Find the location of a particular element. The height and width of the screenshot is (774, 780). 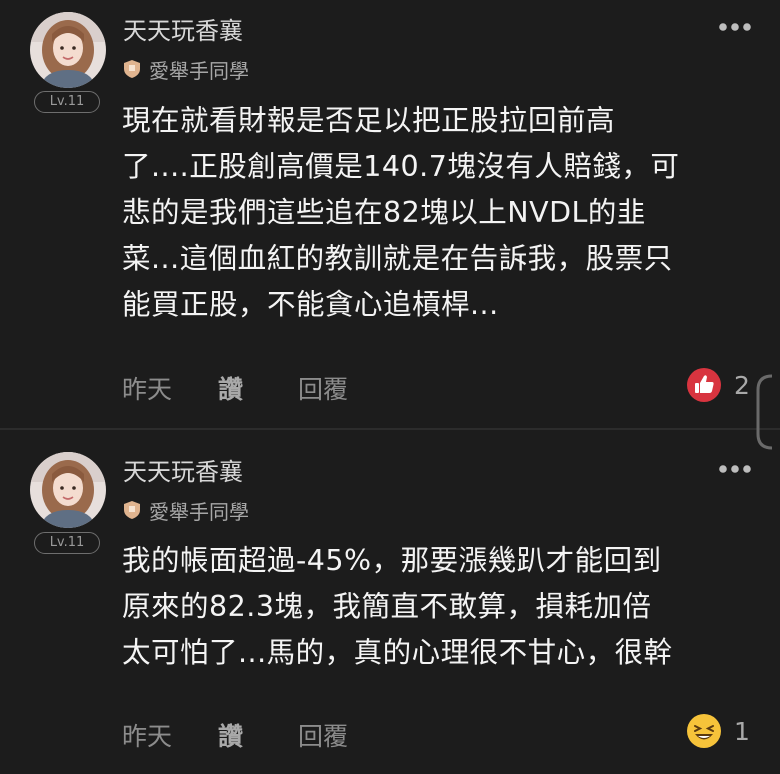

laughing-face-icon is located at coordinates (704, 731).